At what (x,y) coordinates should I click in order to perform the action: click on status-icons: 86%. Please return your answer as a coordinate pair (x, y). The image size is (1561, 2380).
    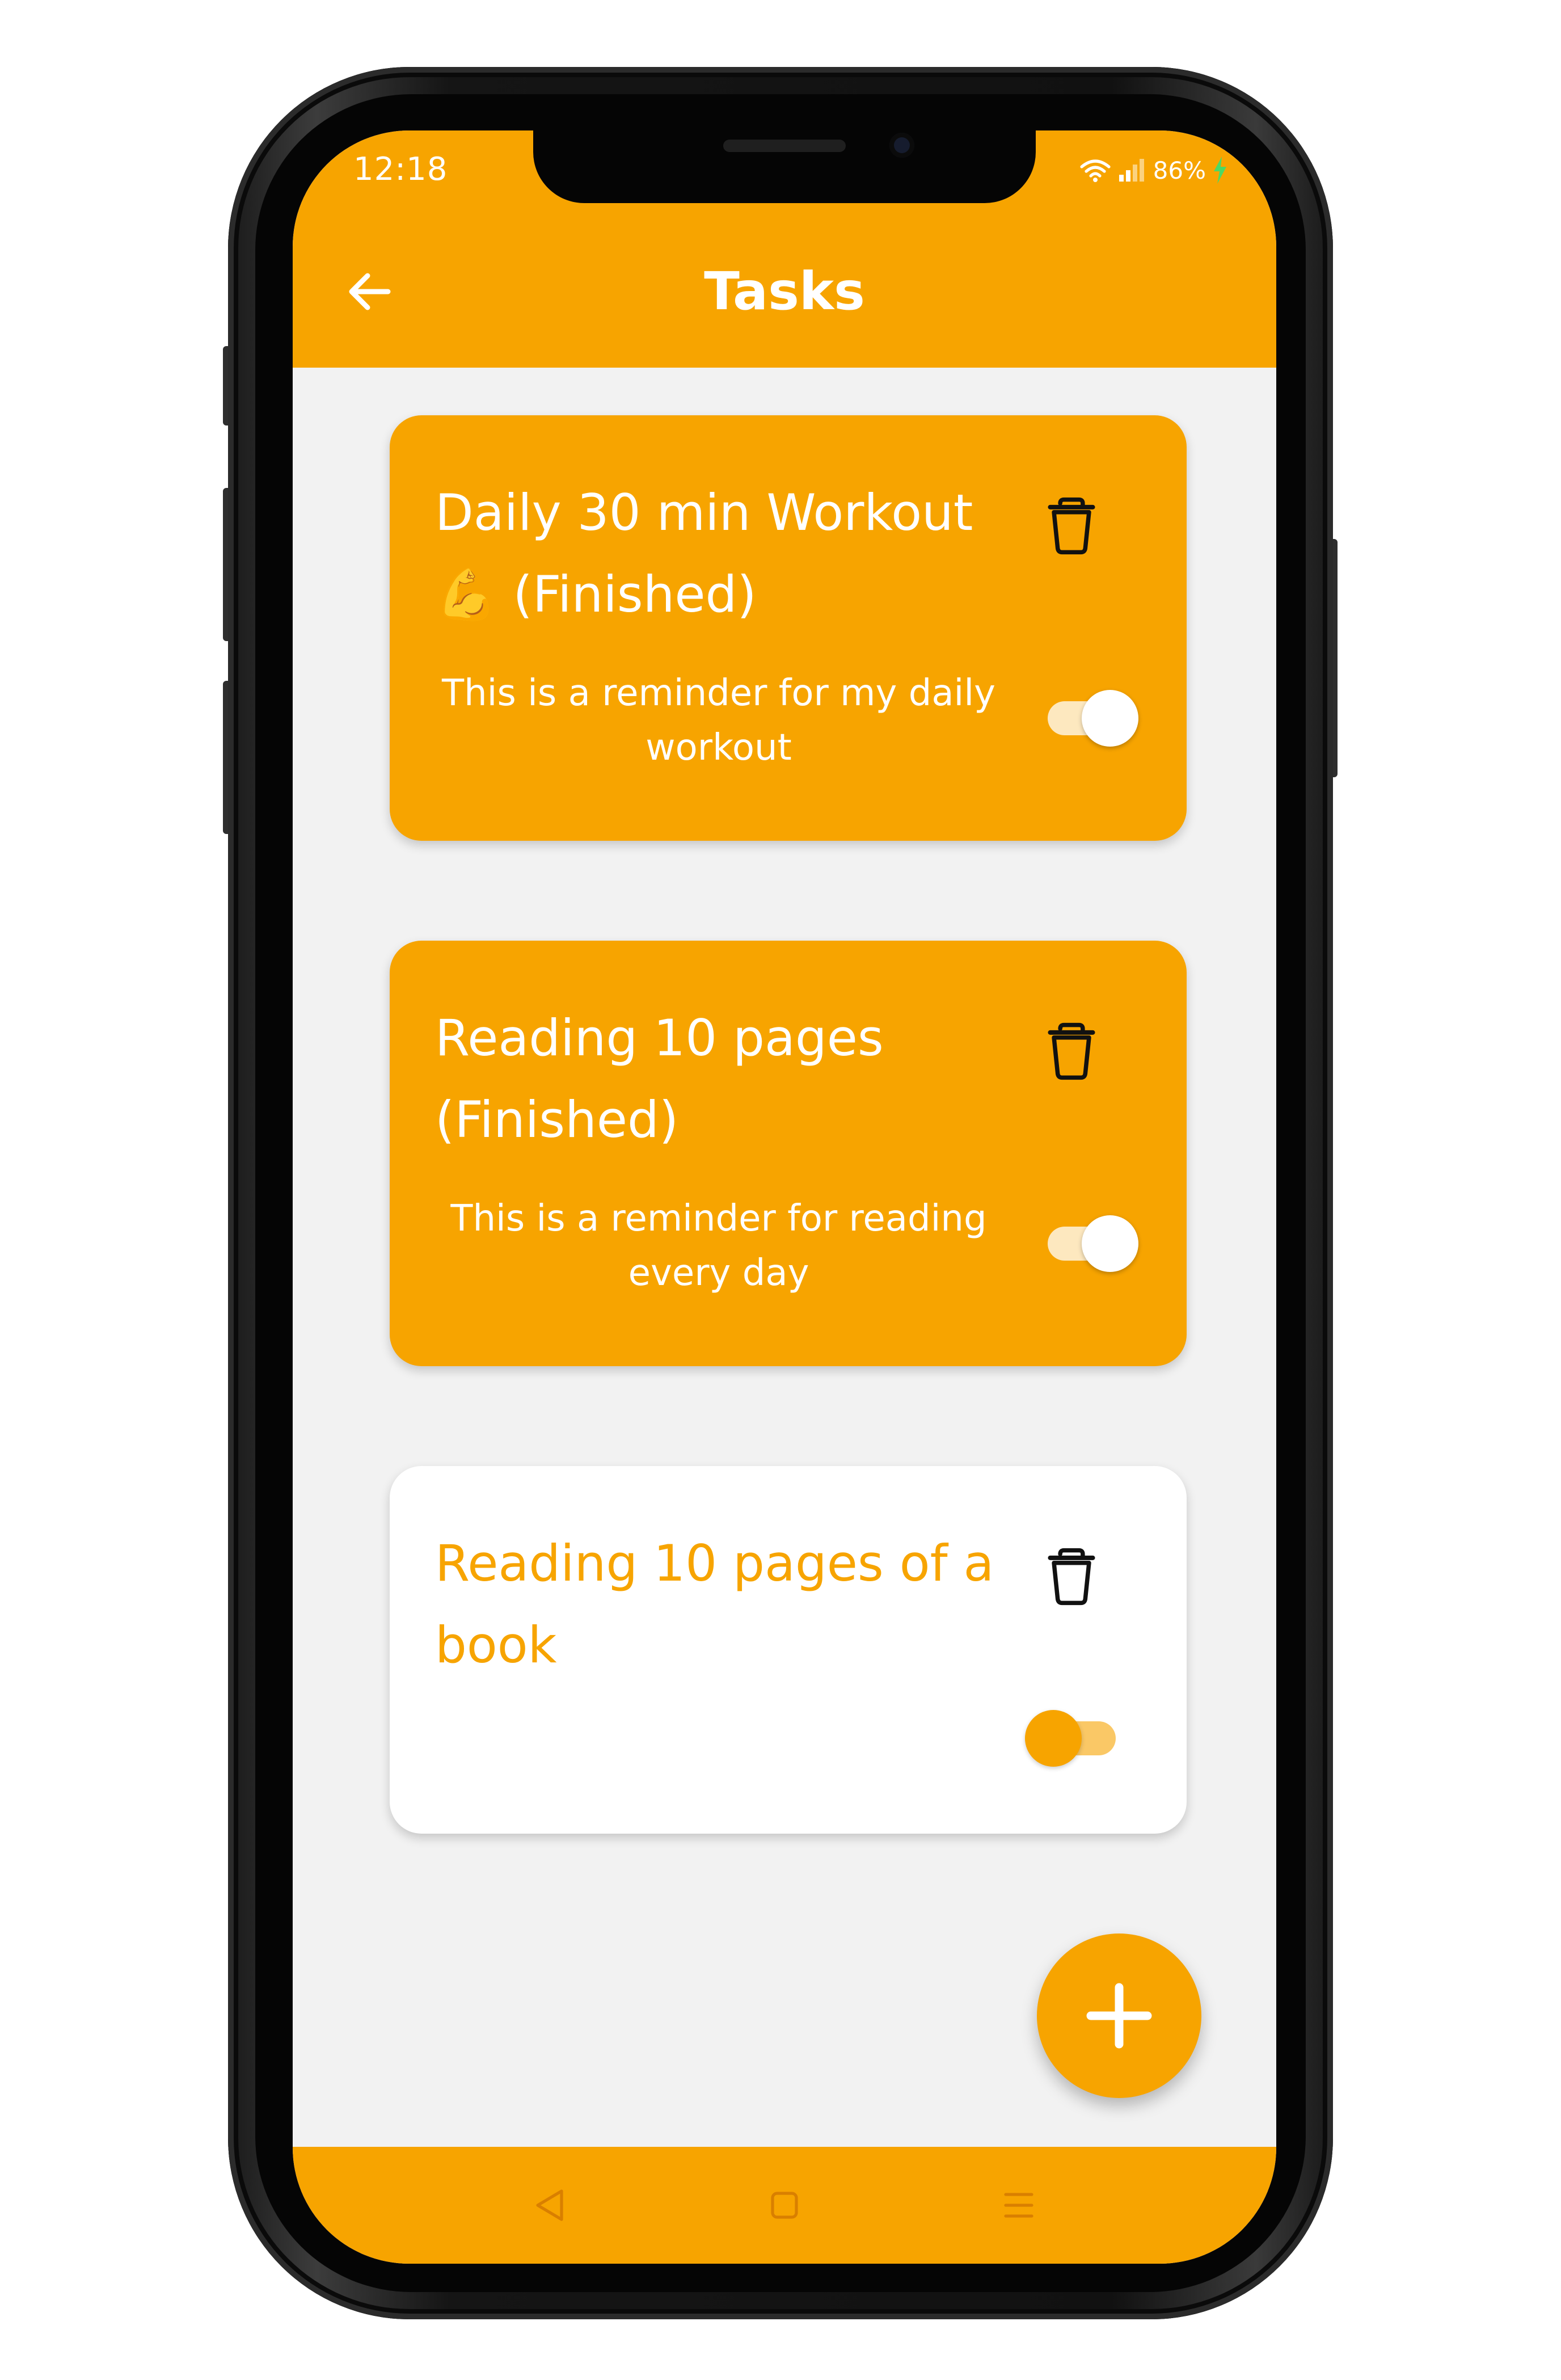
    Looking at the image, I should click on (1153, 170).